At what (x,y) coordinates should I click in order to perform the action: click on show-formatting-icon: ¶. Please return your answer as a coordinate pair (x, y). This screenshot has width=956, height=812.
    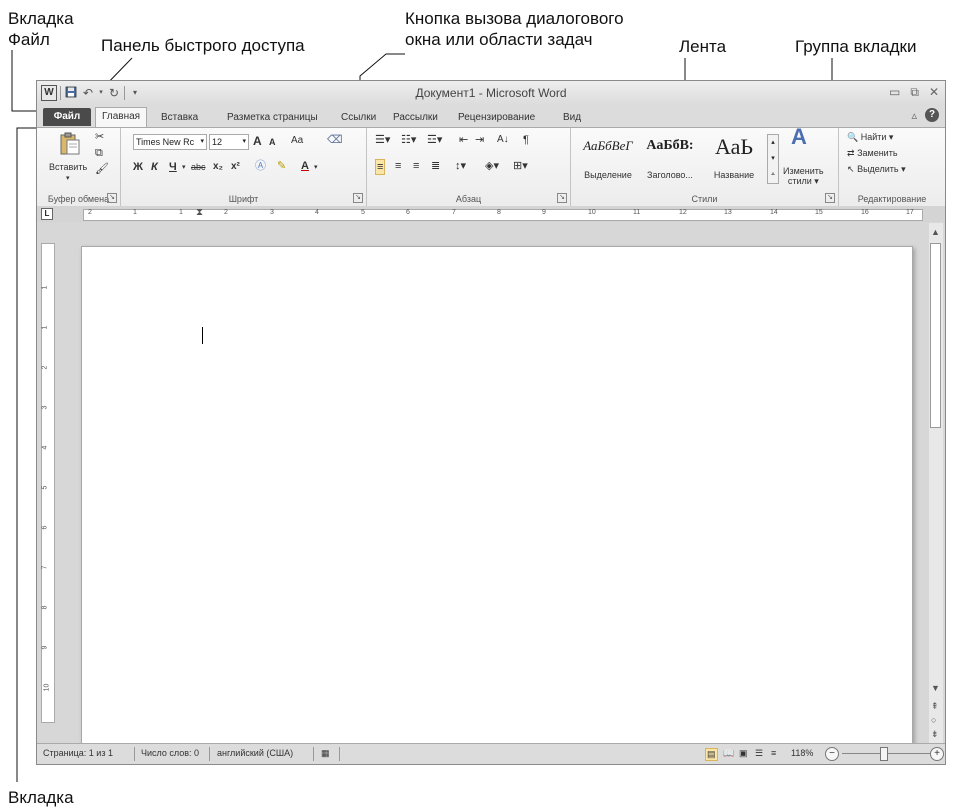
    Looking at the image, I should click on (526, 140).